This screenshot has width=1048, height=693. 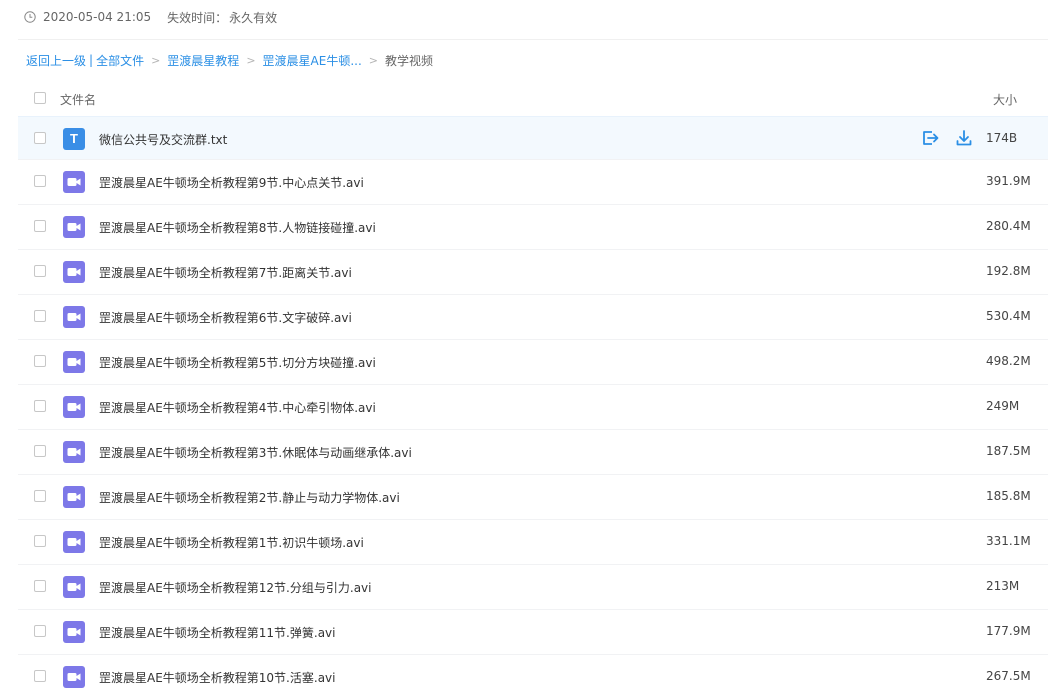 I want to click on file-name: 罡渡晨星AE牛顿场全析教程第5节.切分方块碰撞.avi, so click(x=237, y=362).